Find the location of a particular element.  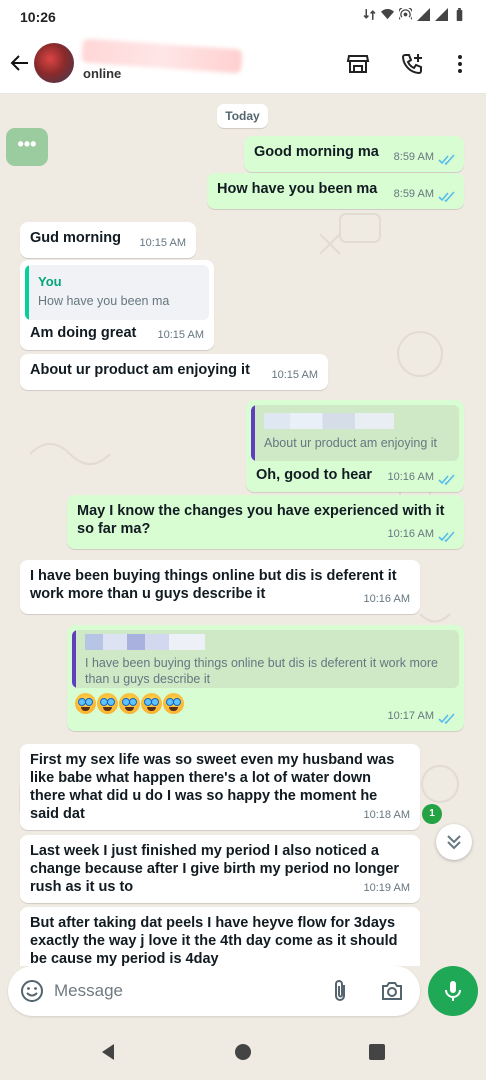

quoted-message: About ur product am enjoying it is located at coordinates (355, 433).